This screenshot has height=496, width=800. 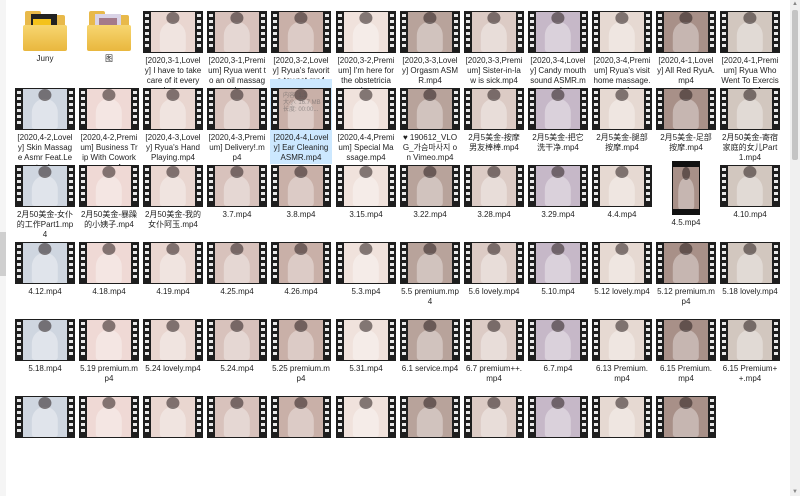 I want to click on video-file-item: 3.22.mp4, so click(x=430, y=188).